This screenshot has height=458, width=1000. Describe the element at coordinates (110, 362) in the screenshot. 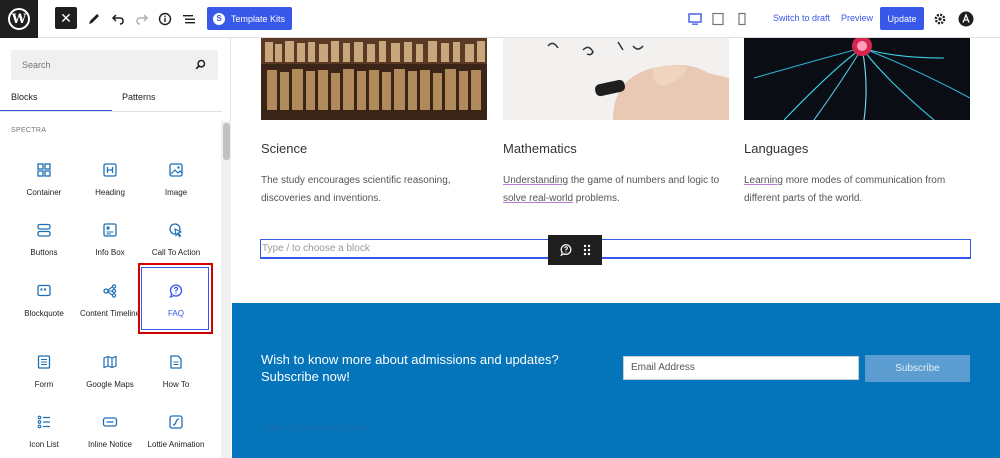

I see `map-icon` at that location.